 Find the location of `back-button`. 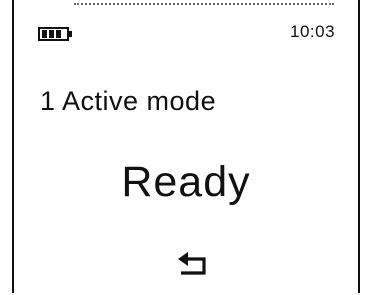

back-button is located at coordinates (196, 264).